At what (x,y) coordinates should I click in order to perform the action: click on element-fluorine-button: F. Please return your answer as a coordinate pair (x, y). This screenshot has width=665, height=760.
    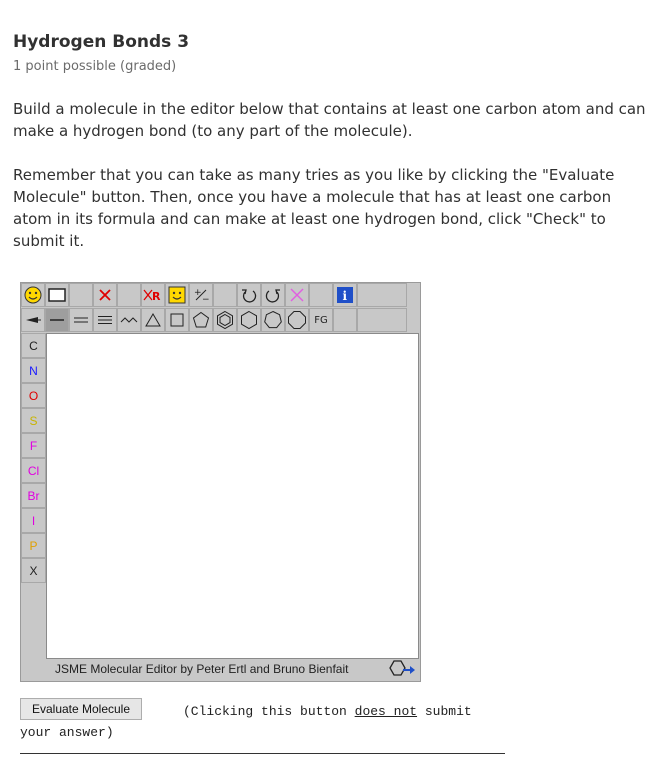
    Looking at the image, I should click on (33, 445).